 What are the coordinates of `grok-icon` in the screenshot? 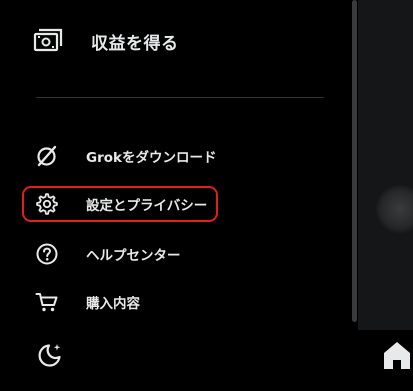 It's located at (47, 156).